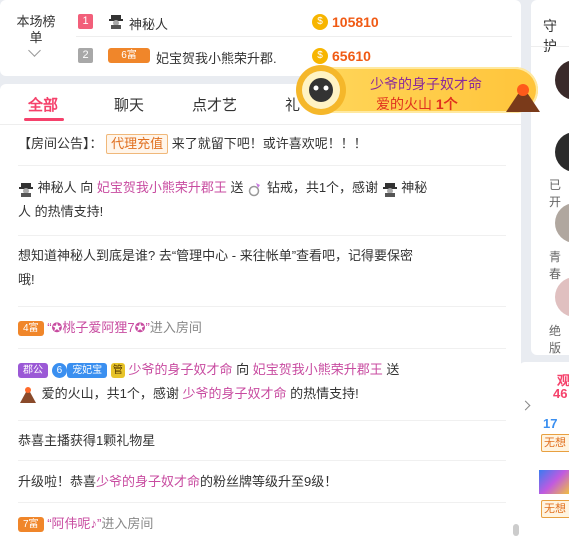  What do you see at coordinates (296, 22) in the screenshot?
I see `rank-row-1: 1 神秘人 $ 105810` at bounding box center [296, 22].